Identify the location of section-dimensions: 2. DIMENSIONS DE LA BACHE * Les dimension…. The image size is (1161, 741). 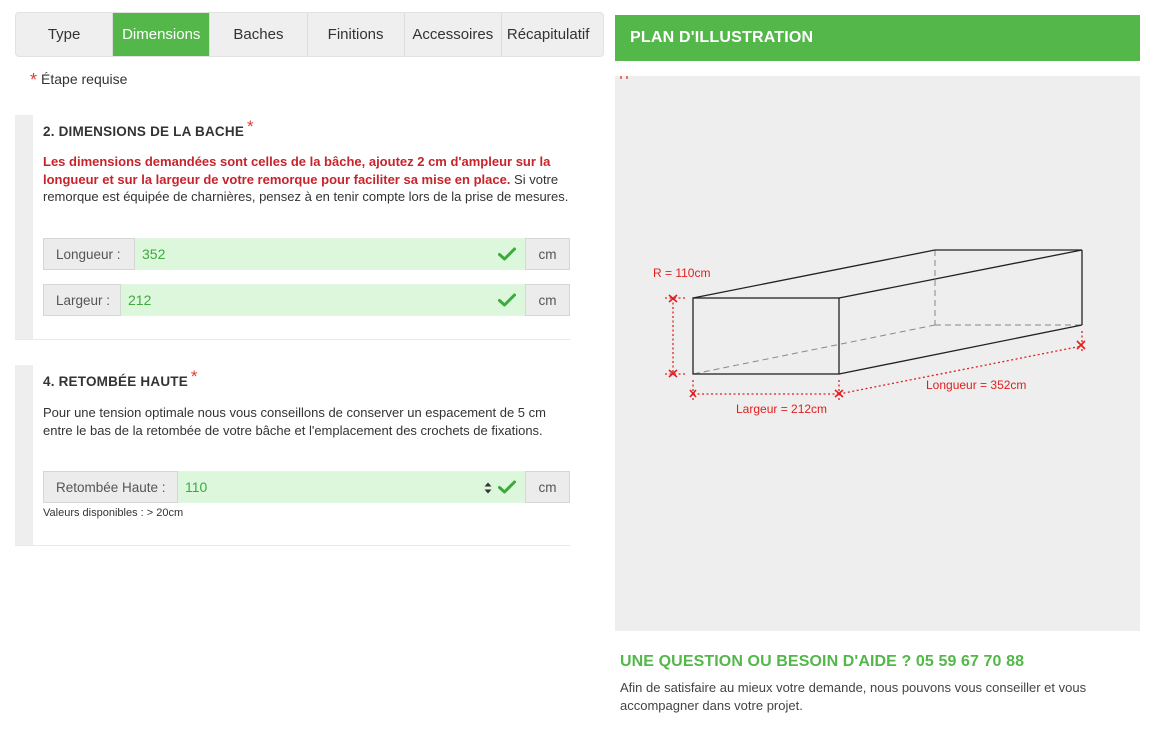
(292, 227).